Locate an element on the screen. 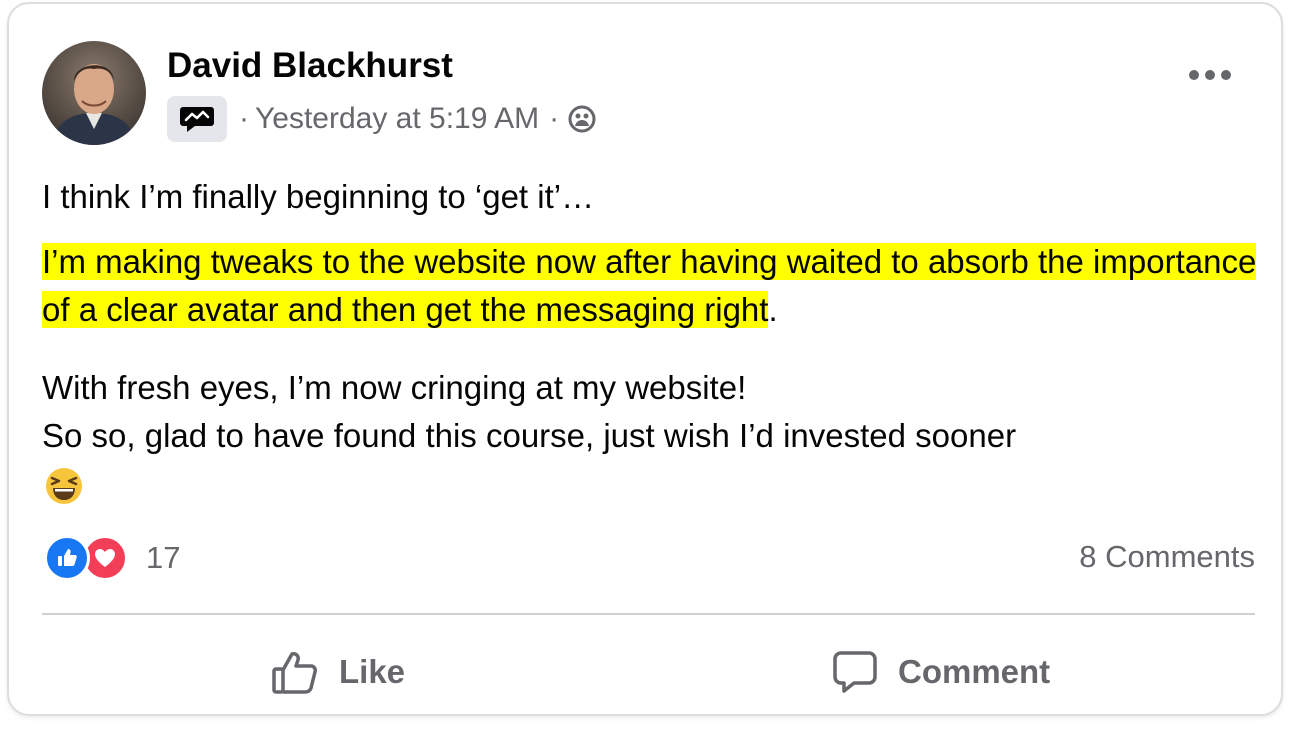 The height and width of the screenshot is (730, 1292). more-options-icon is located at coordinates (1210, 75).